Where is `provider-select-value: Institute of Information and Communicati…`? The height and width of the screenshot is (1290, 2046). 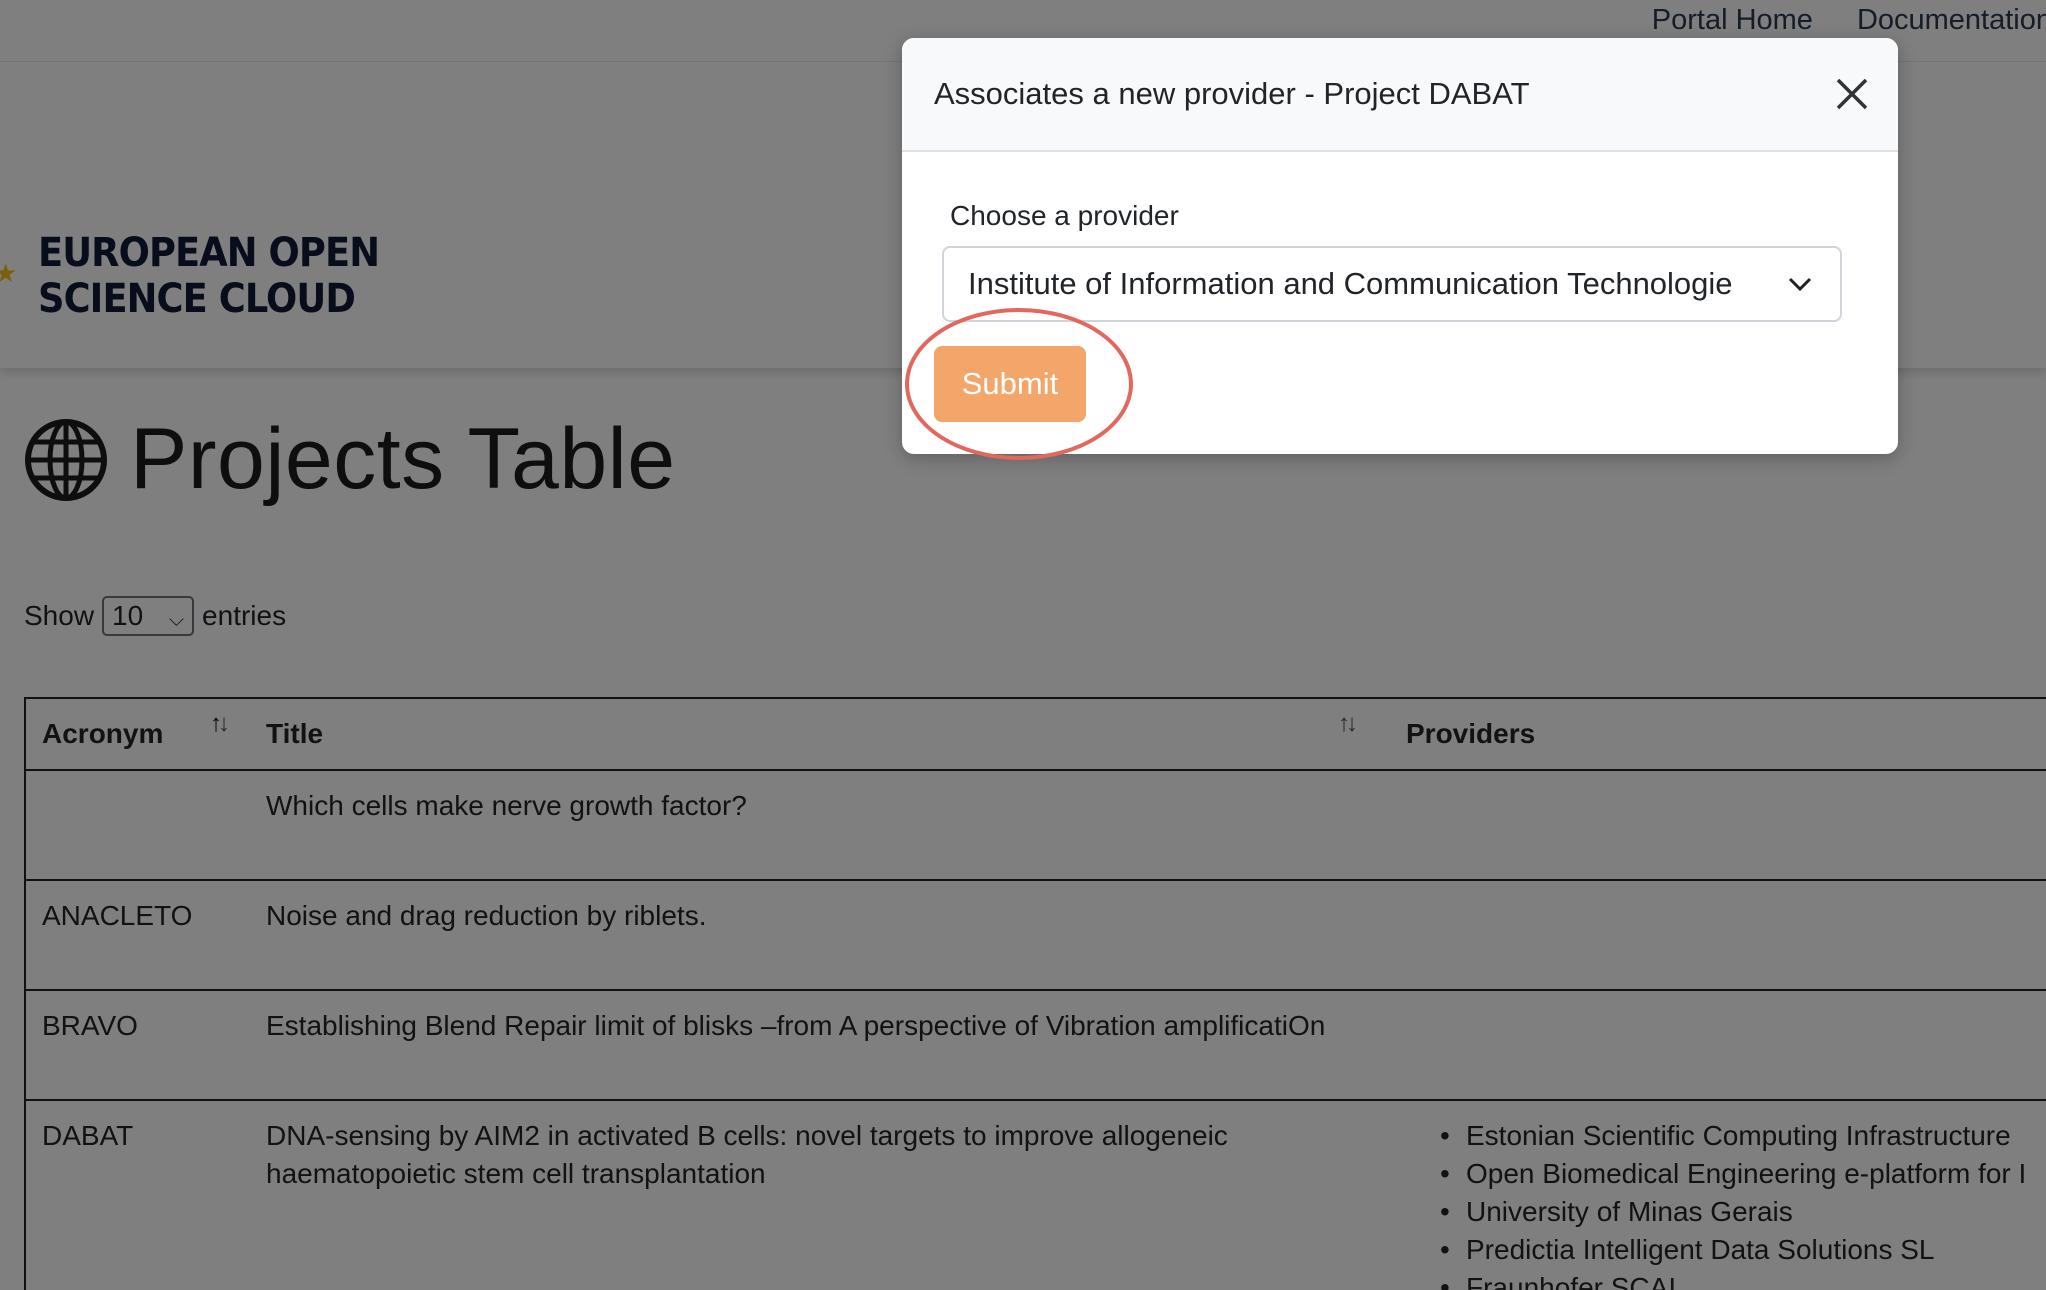
provider-select-value: Institute of Information and Communicati… is located at coordinates (1350, 283).